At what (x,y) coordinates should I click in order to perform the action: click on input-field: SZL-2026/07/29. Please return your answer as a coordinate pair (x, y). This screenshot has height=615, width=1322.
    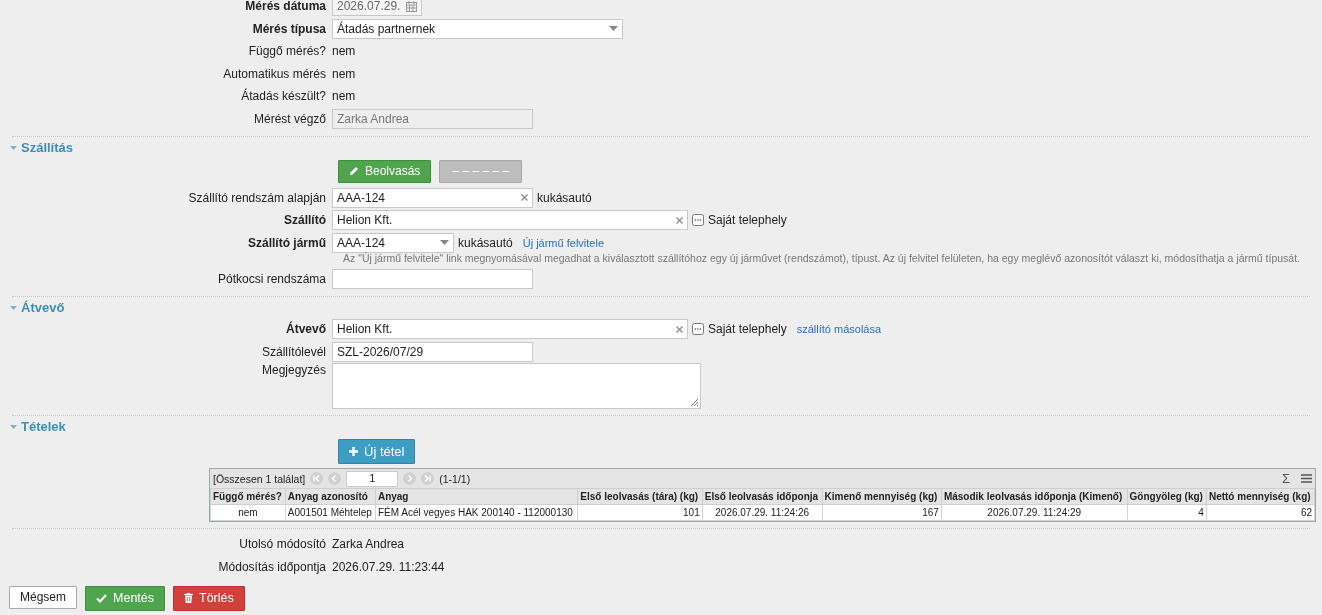
    Looking at the image, I should click on (432, 351).